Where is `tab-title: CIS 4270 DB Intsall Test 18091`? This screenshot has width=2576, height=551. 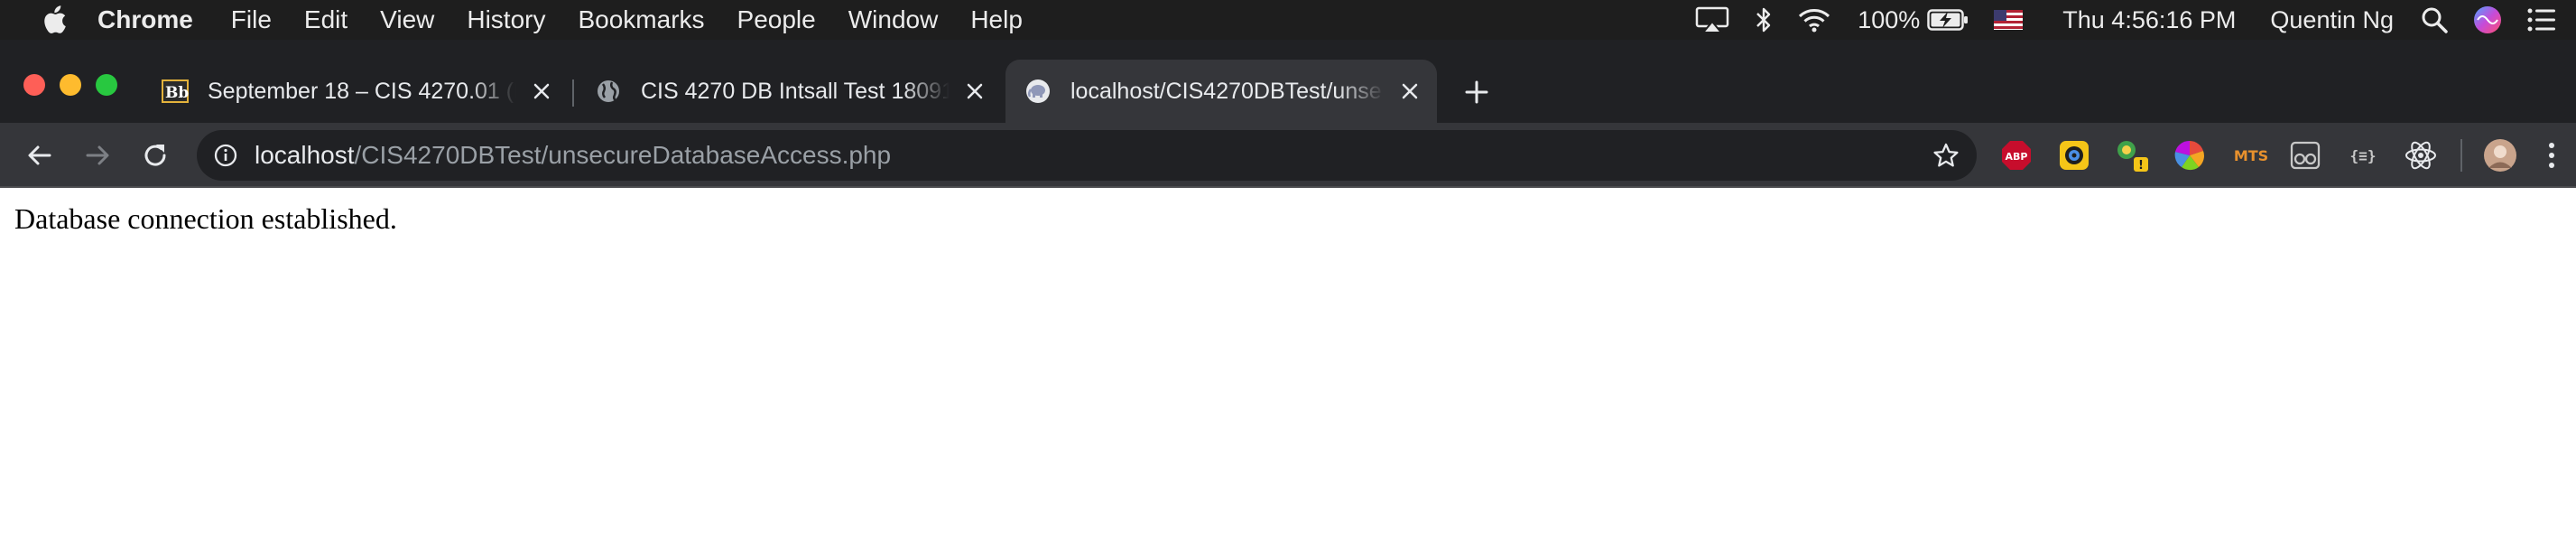
tab-title: CIS 4270 DB Intsall Test 18091 is located at coordinates (796, 91).